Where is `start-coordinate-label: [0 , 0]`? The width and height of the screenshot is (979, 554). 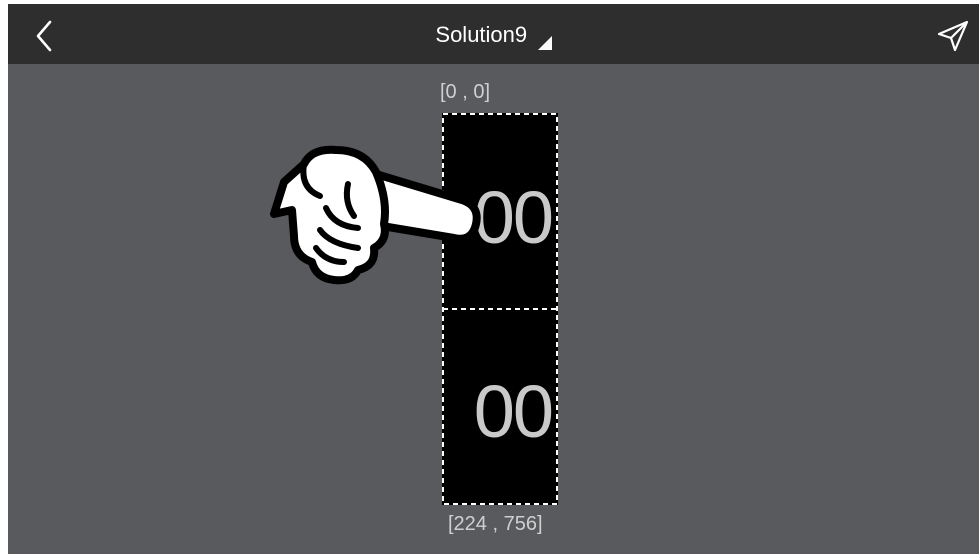
start-coordinate-label: [0 , 0] is located at coordinates (465, 92).